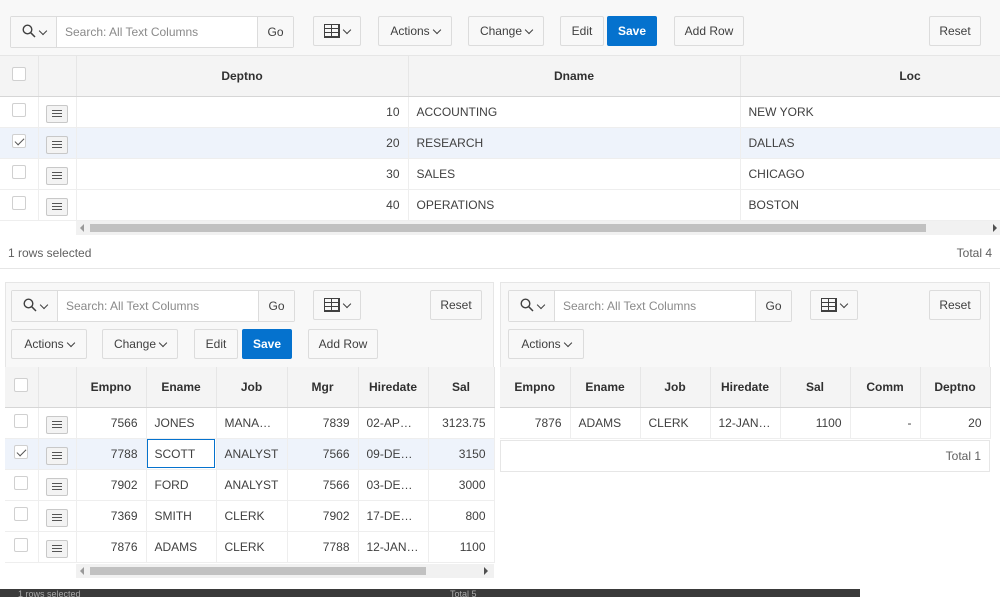 Image resolution: width=1000 pixels, height=597 pixels. Describe the element at coordinates (870, 205) in the screenshot. I see `loc-cell: BOSTON` at that location.